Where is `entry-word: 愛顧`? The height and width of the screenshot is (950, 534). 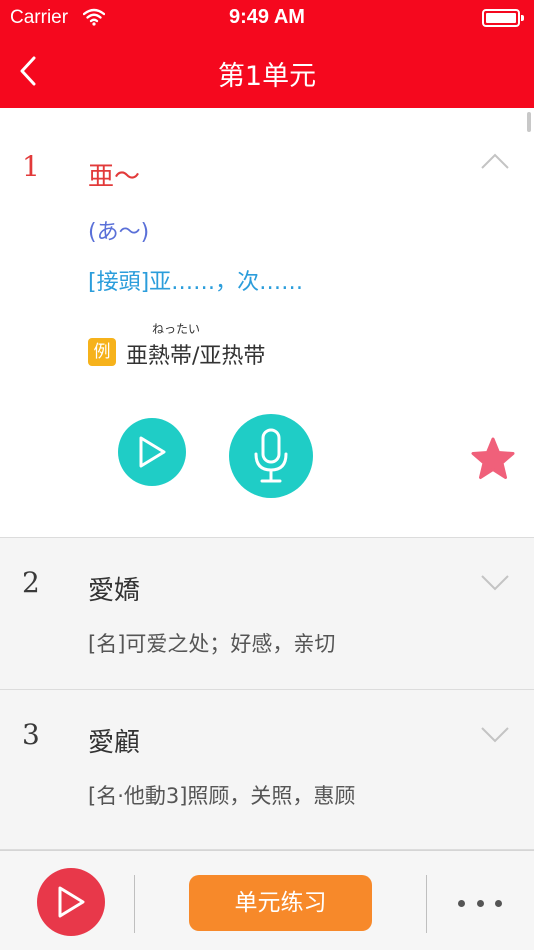 entry-word: 愛顧 is located at coordinates (114, 743).